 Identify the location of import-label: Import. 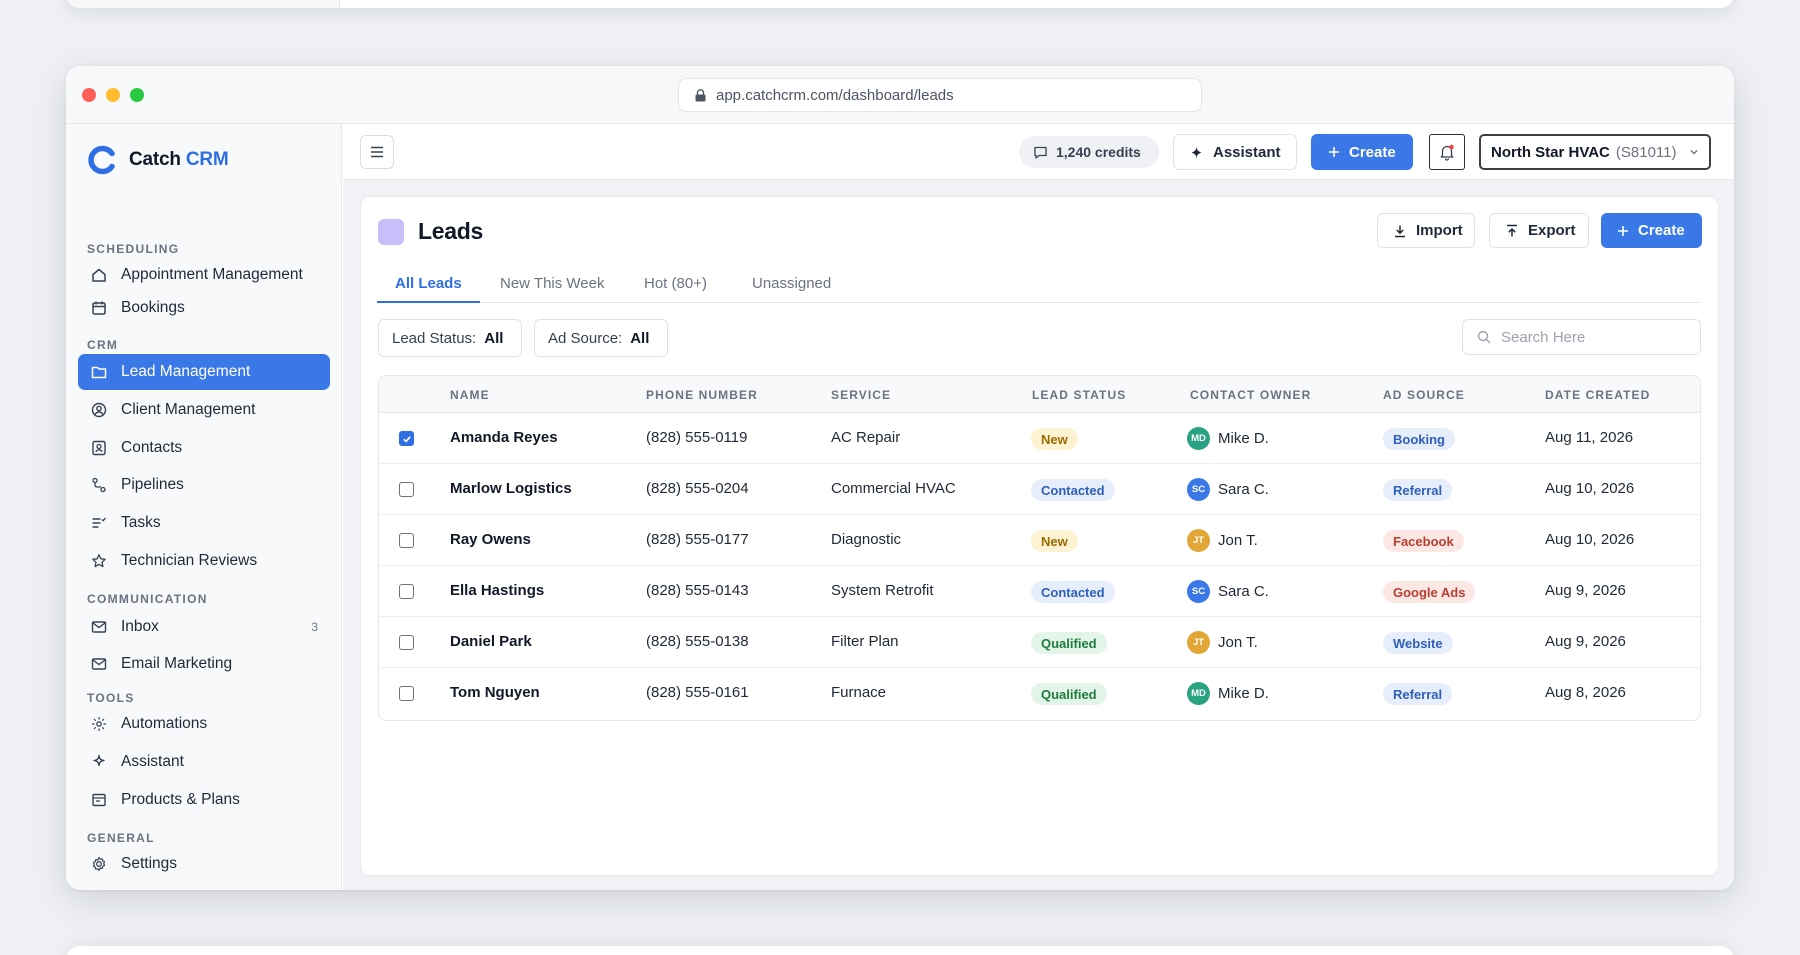
(1439, 230).